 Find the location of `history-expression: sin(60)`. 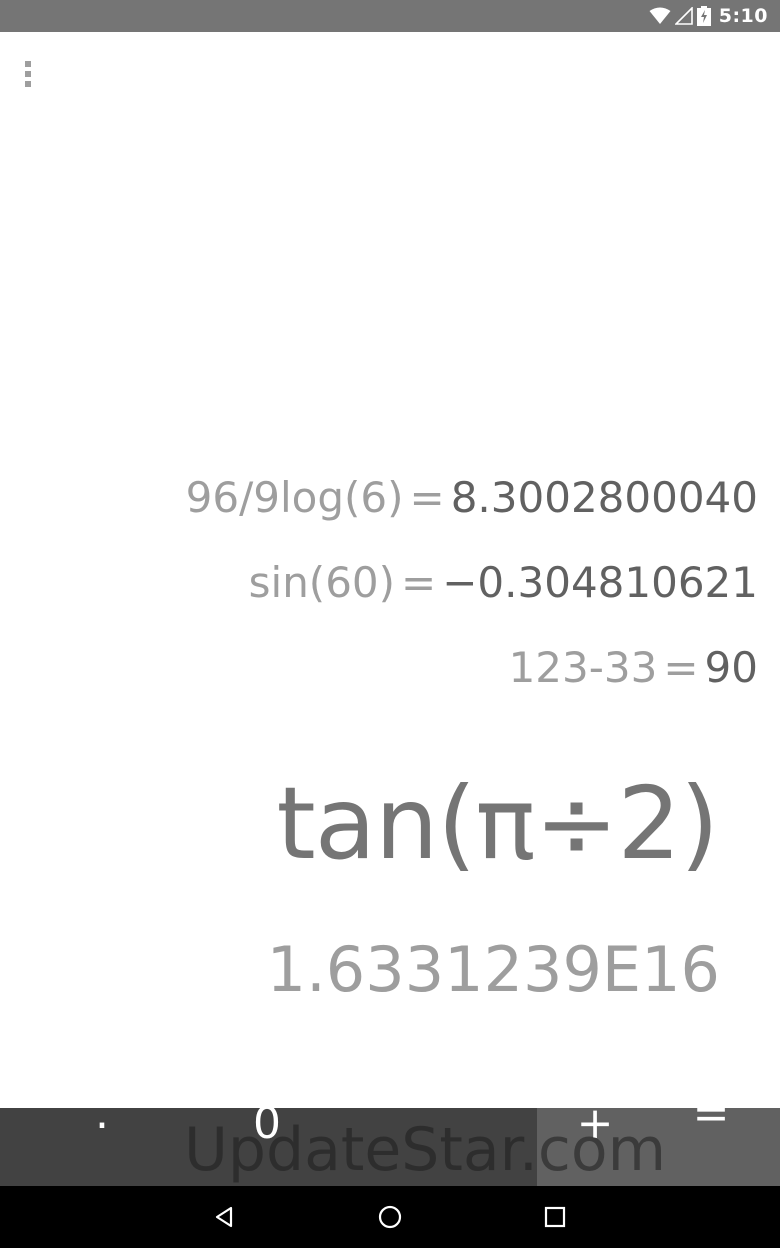

history-expression: sin(60) is located at coordinates (322, 582).